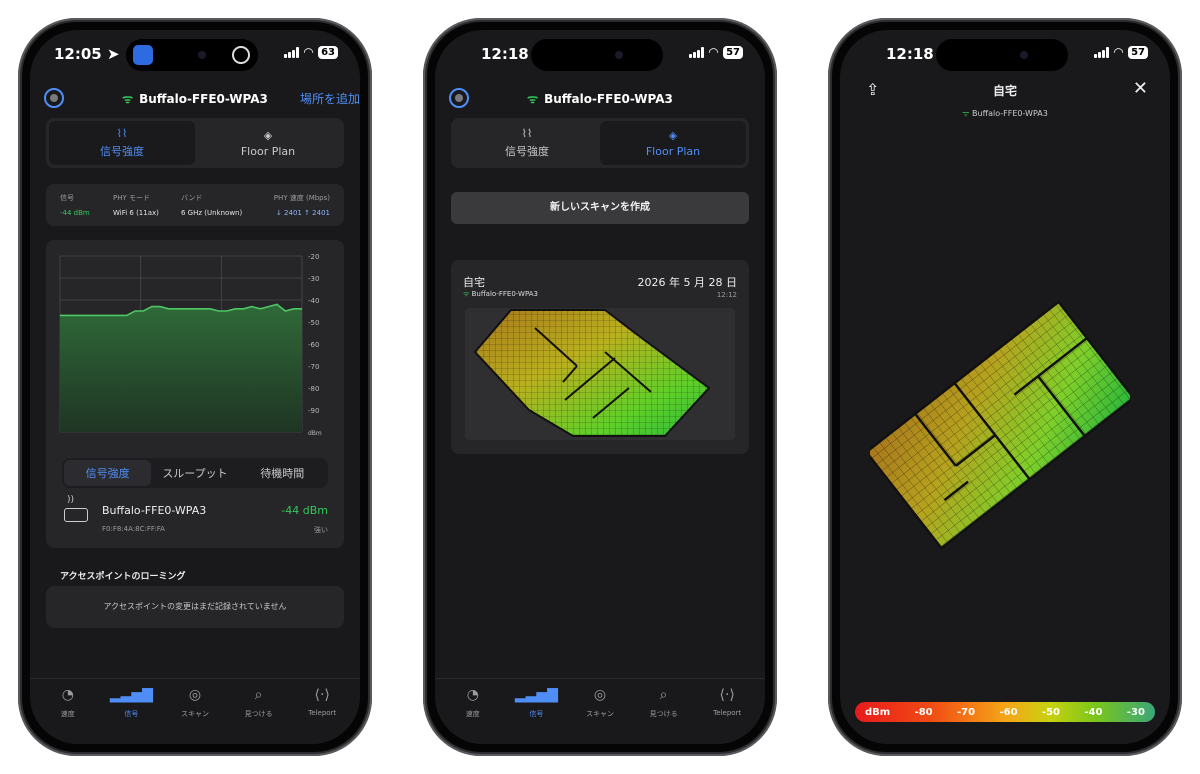  I want to click on scan-title: 自宅, so click(474, 282).